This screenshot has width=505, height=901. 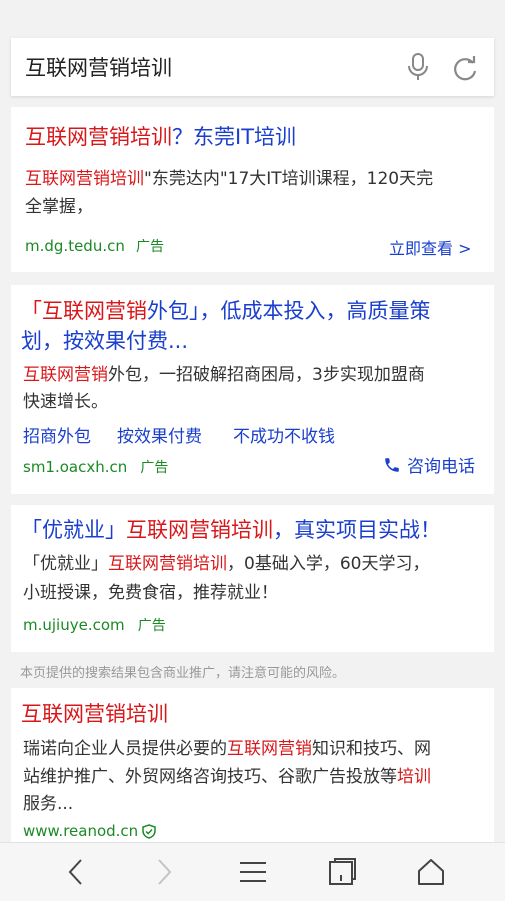 What do you see at coordinates (430, 247) in the screenshot?
I see `view-now-link: 立即查看 >` at bounding box center [430, 247].